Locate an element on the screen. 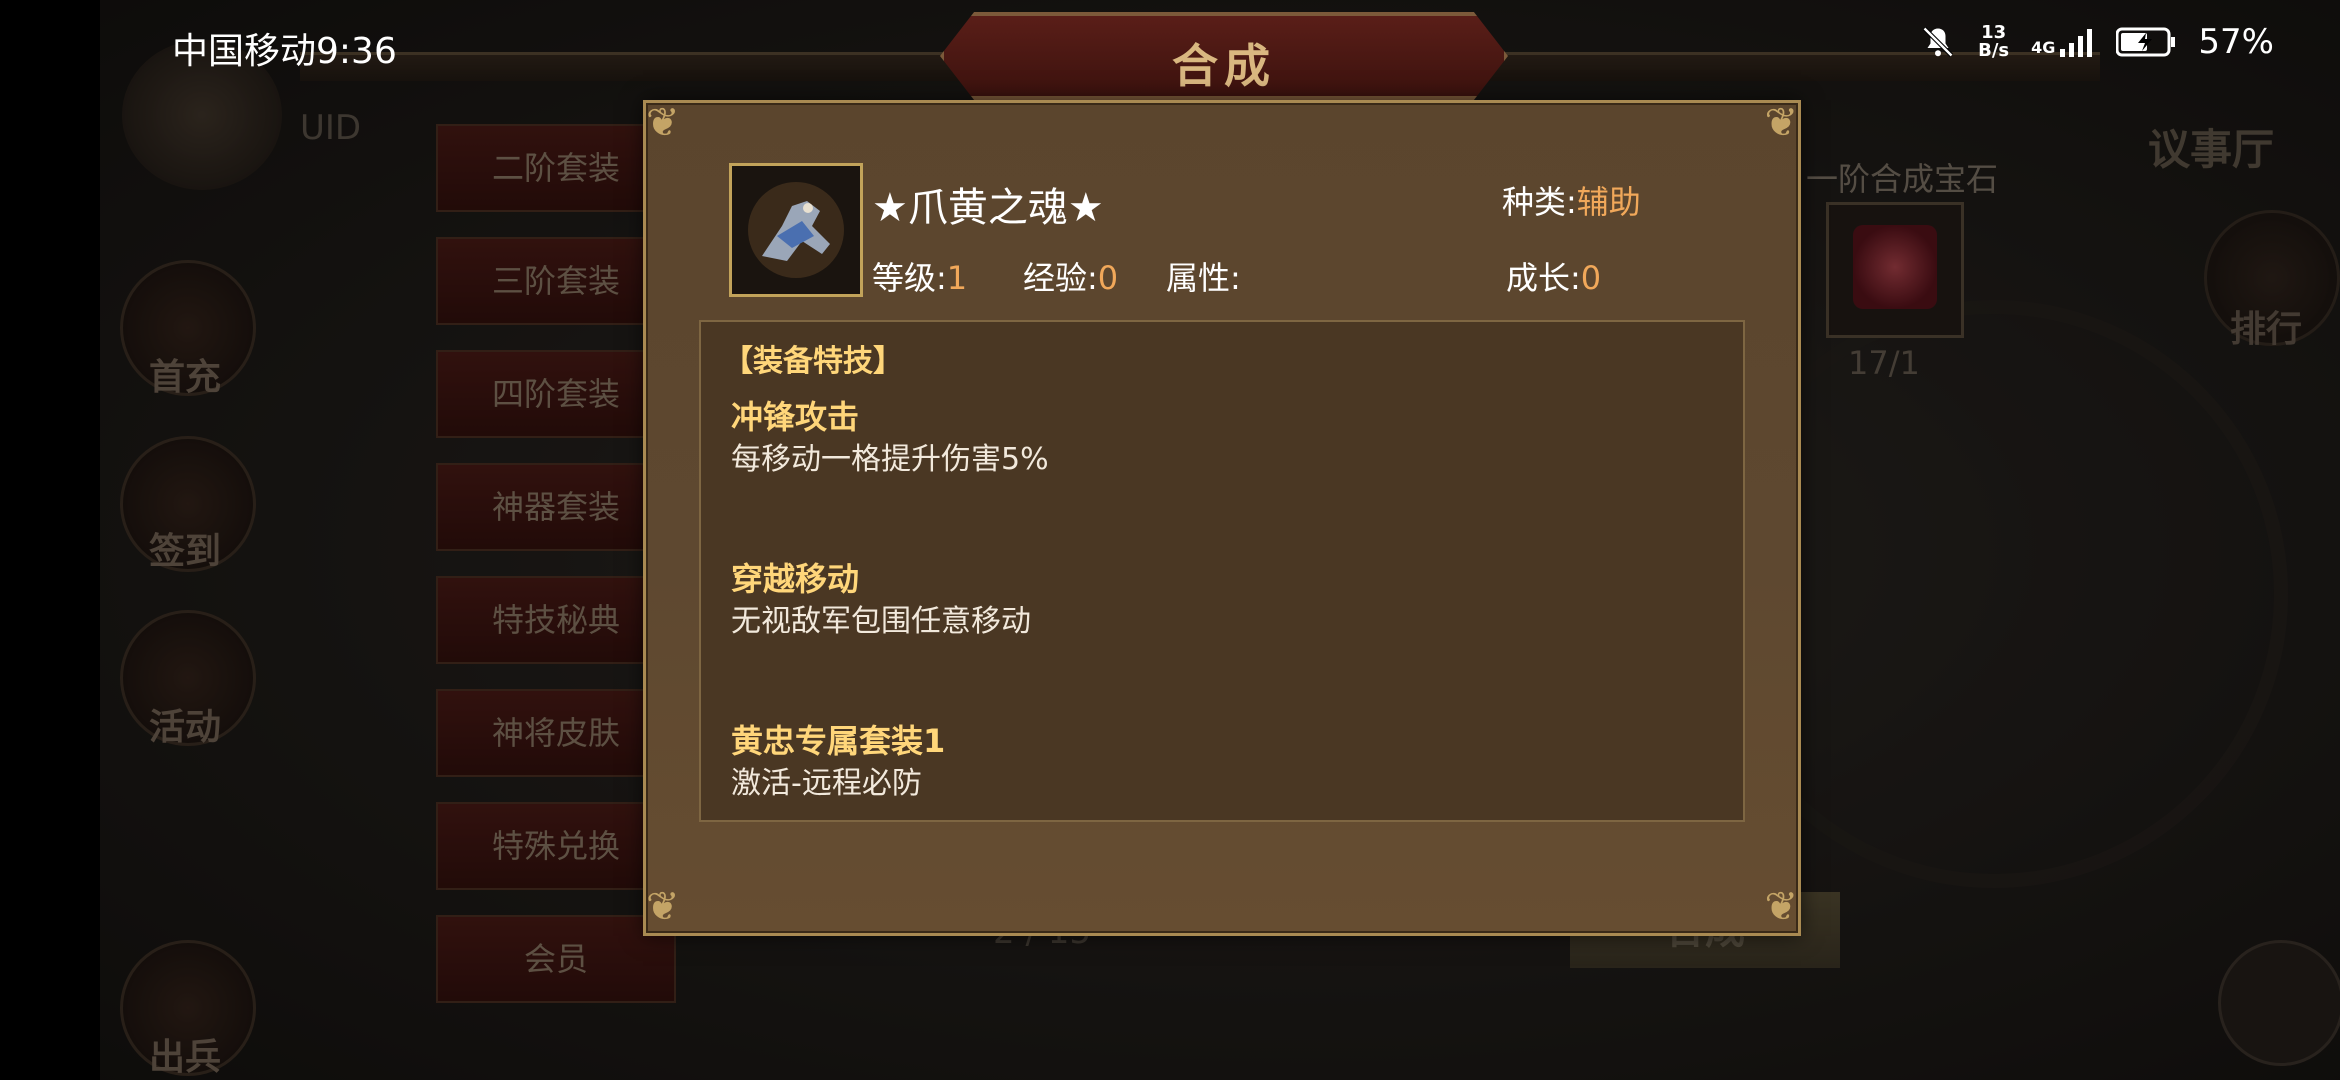  item-kind: 种类:辅助 is located at coordinates (1571, 200).